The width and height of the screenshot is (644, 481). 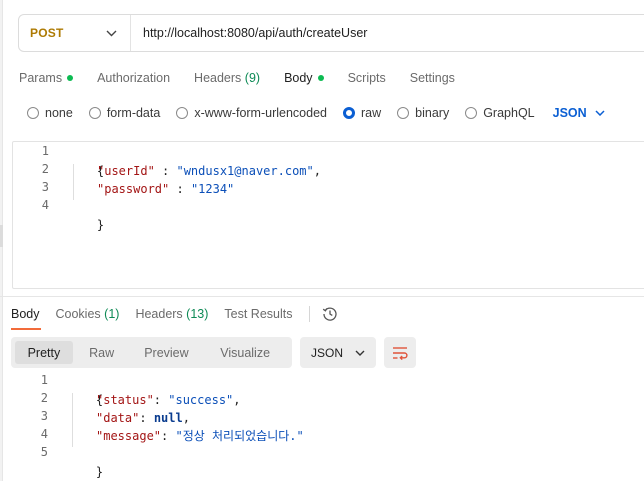 What do you see at coordinates (47, 33) in the screenshot?
I see `method-label: POST` at bounding box center [47, 33].